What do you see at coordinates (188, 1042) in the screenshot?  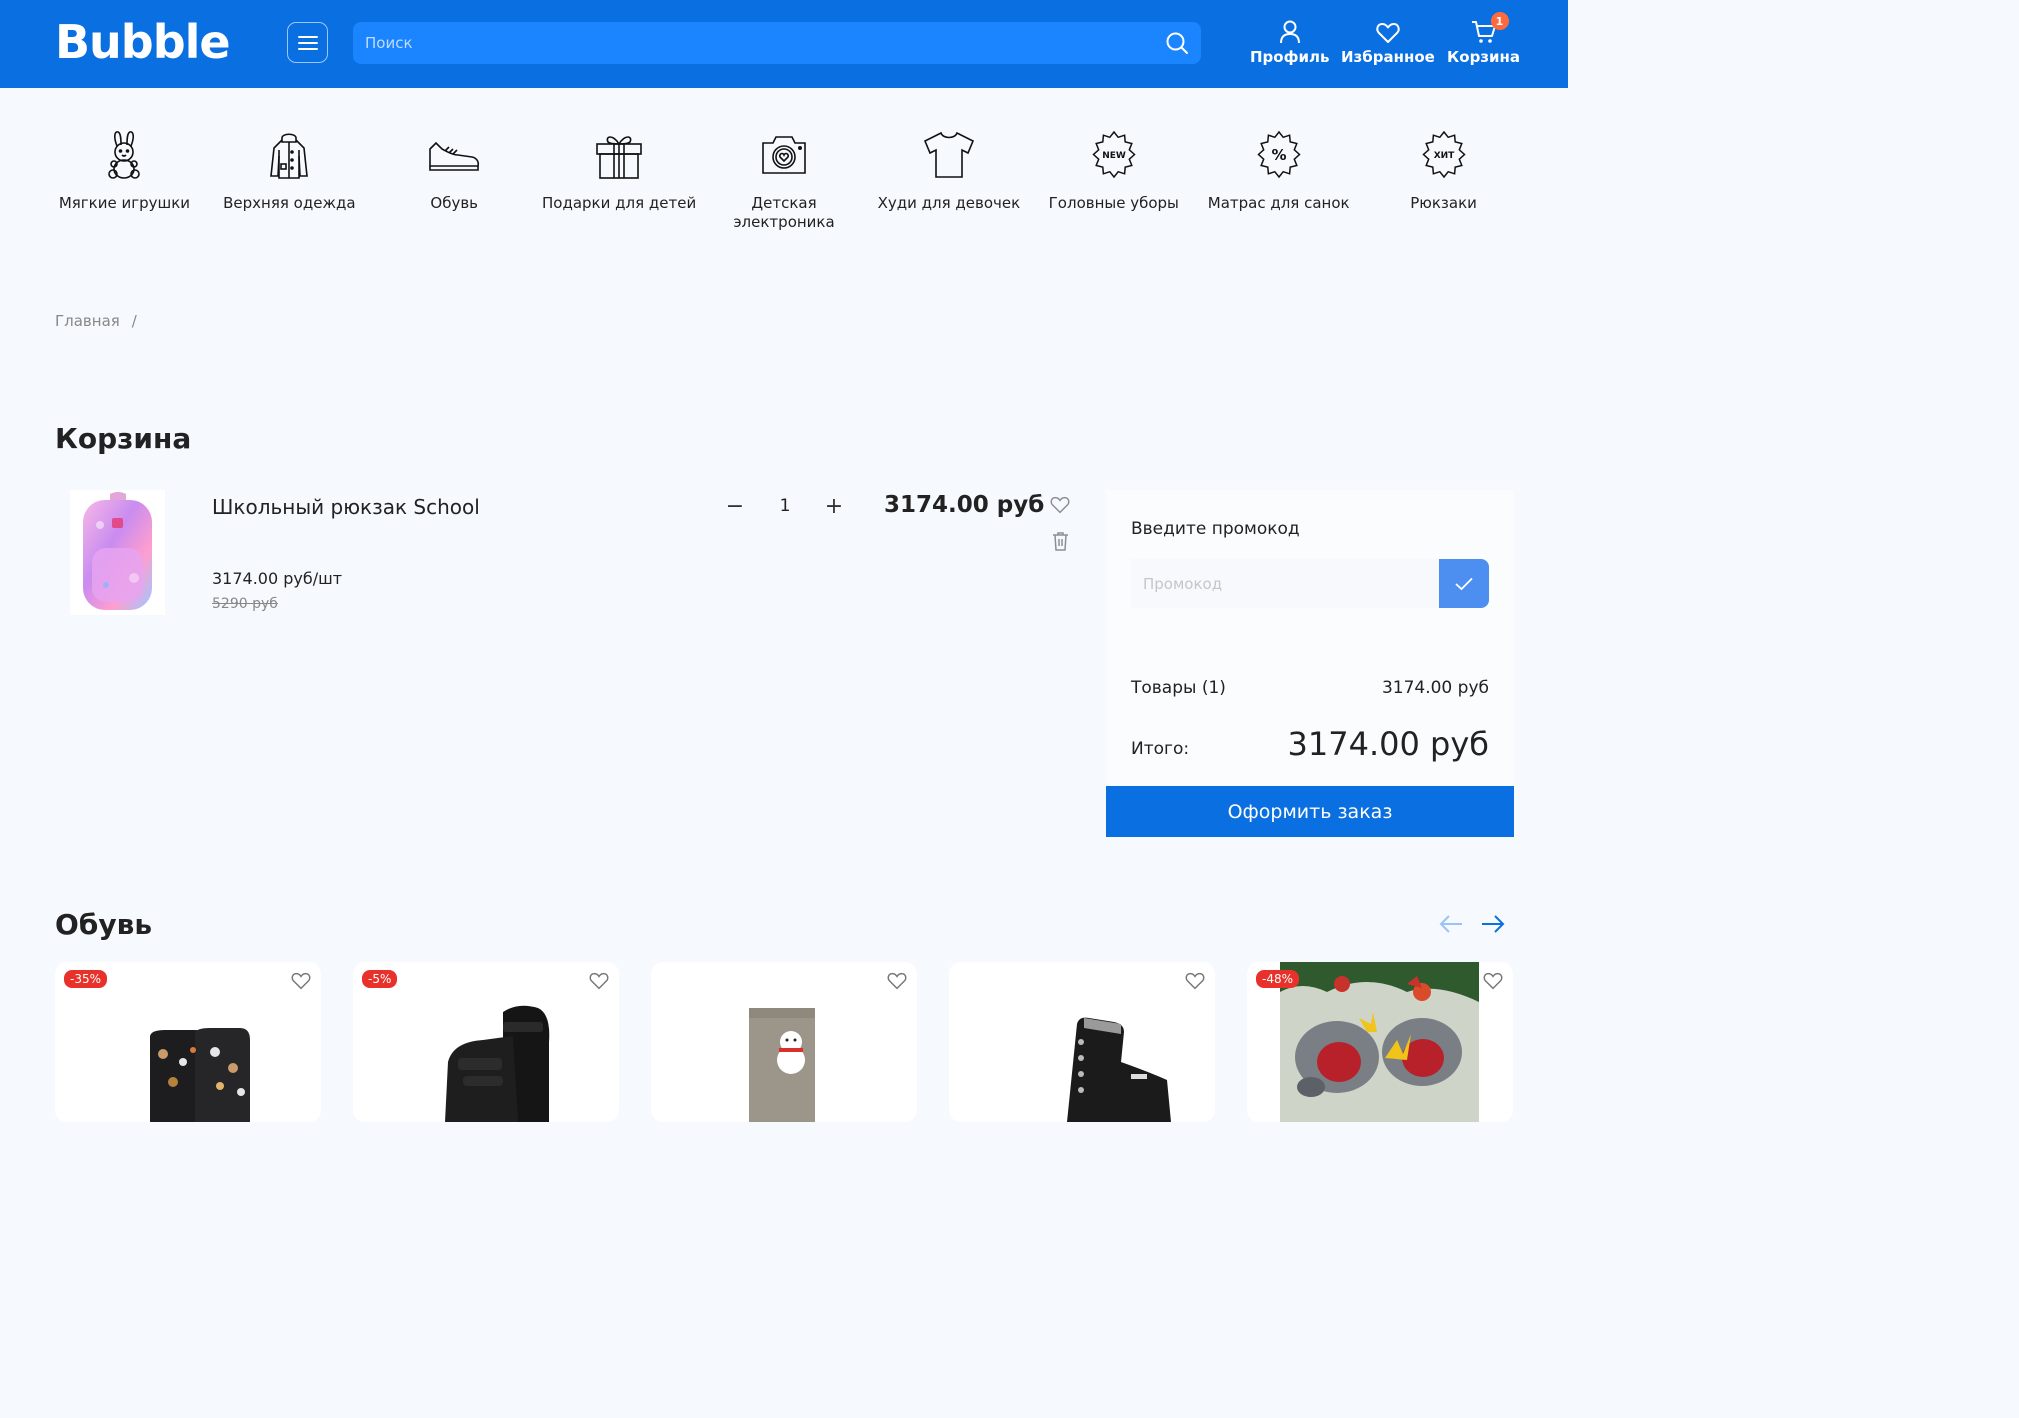 I see `product-card: -35%` at bounding box center [188, 1042].